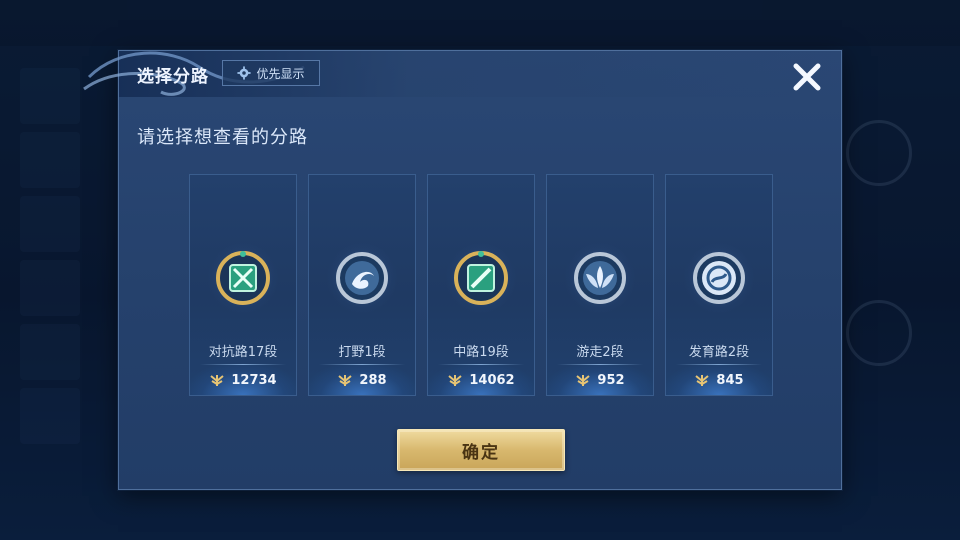 This screenshot has height=540, width=960. I want to click on lane-card-label: 中路19段, so click(481, 352).